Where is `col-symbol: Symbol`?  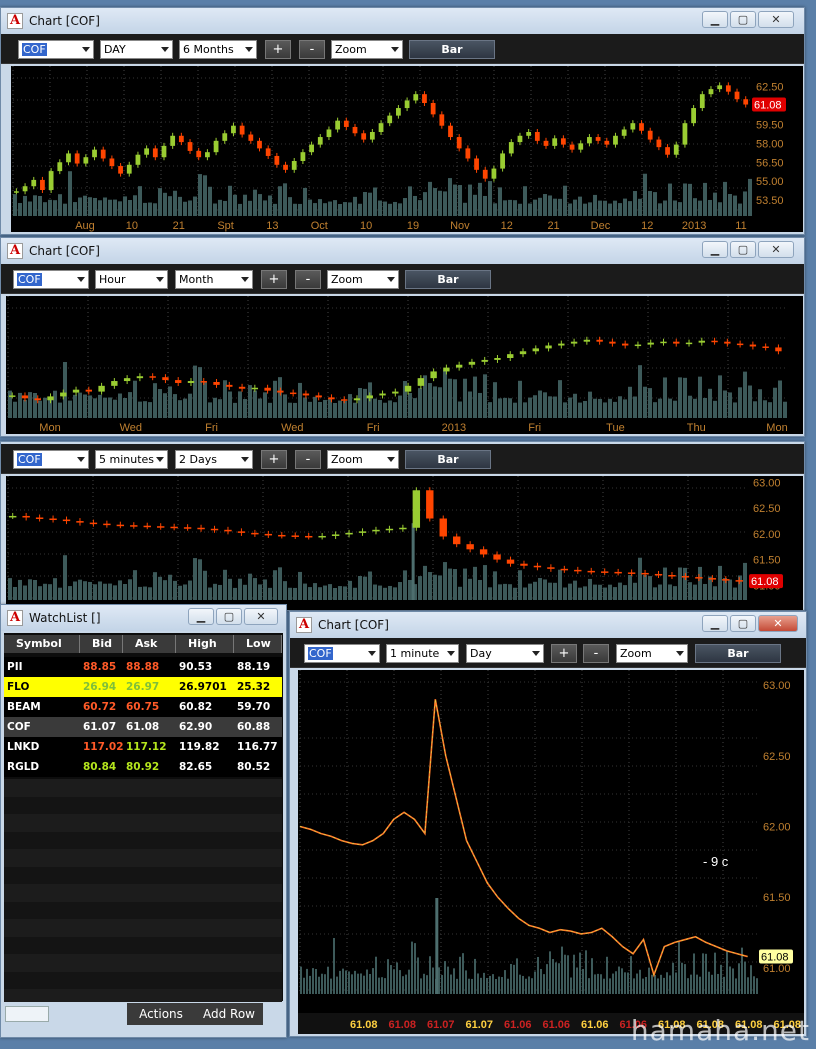
col-symbol: Symbol is located at coordinates (42, 644).